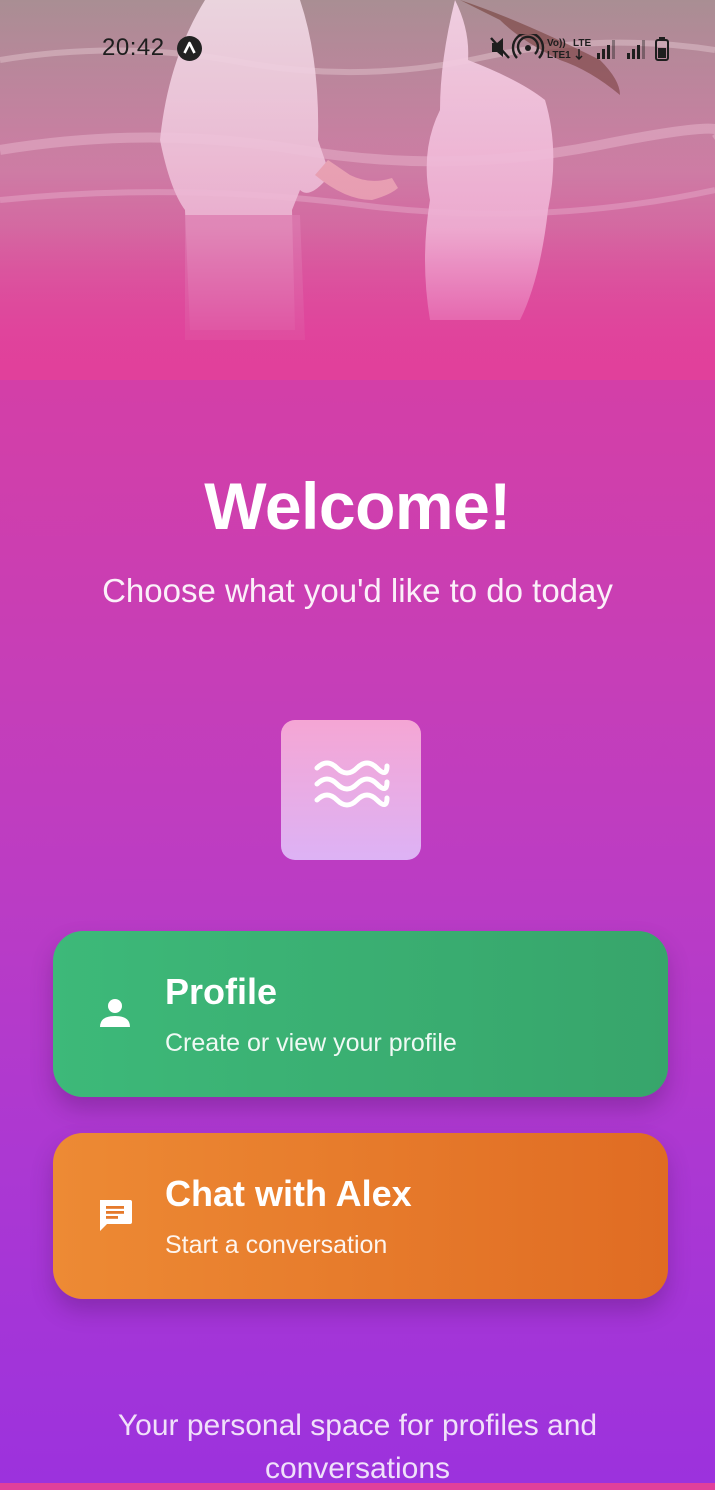 The height and width of the screenshot is (1490, 715). What do you see at coordinates (582, 43) in the screenshot?
I see `svg-text: LTE` at bounding box center [582, 43].